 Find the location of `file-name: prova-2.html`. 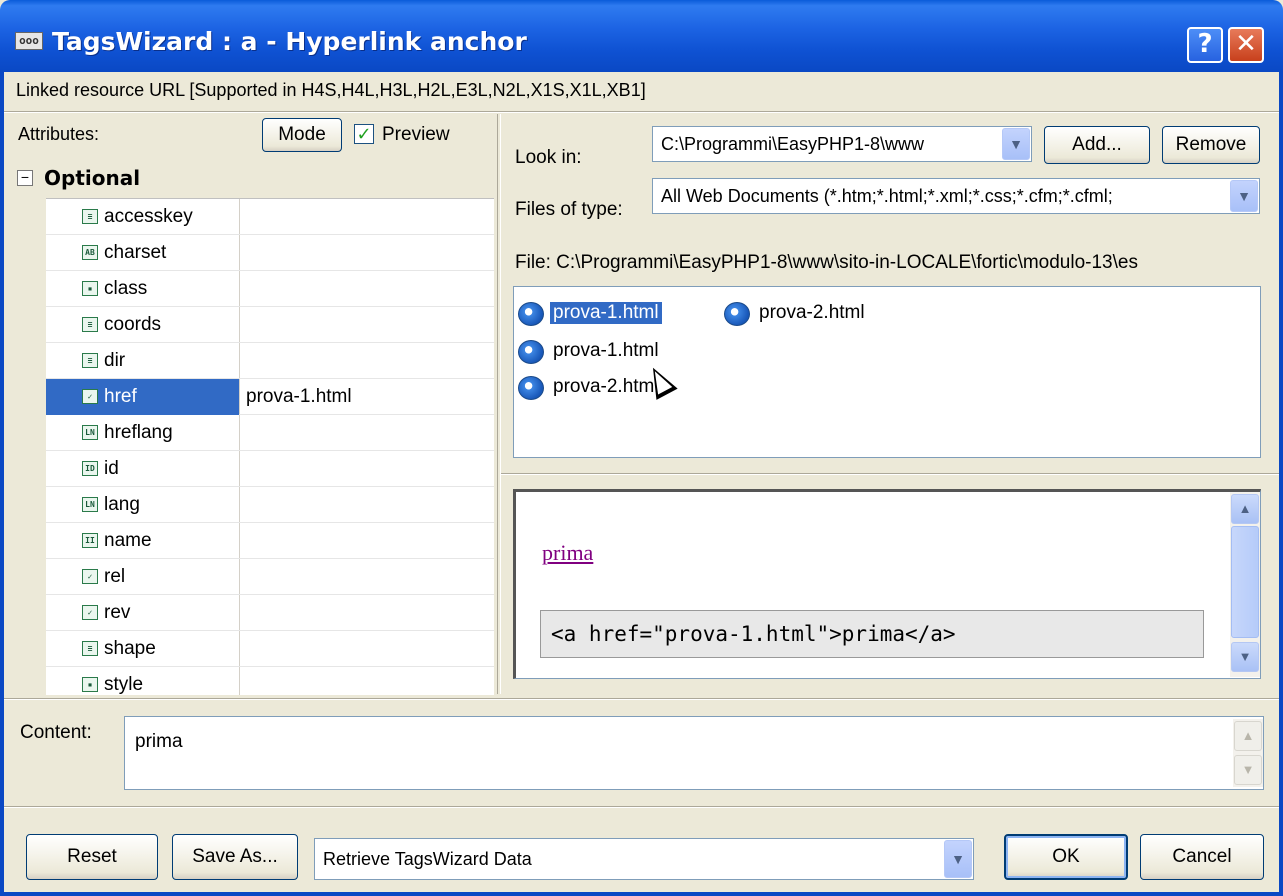

file-name: prova-2.html is located at coordinates (812, 312).